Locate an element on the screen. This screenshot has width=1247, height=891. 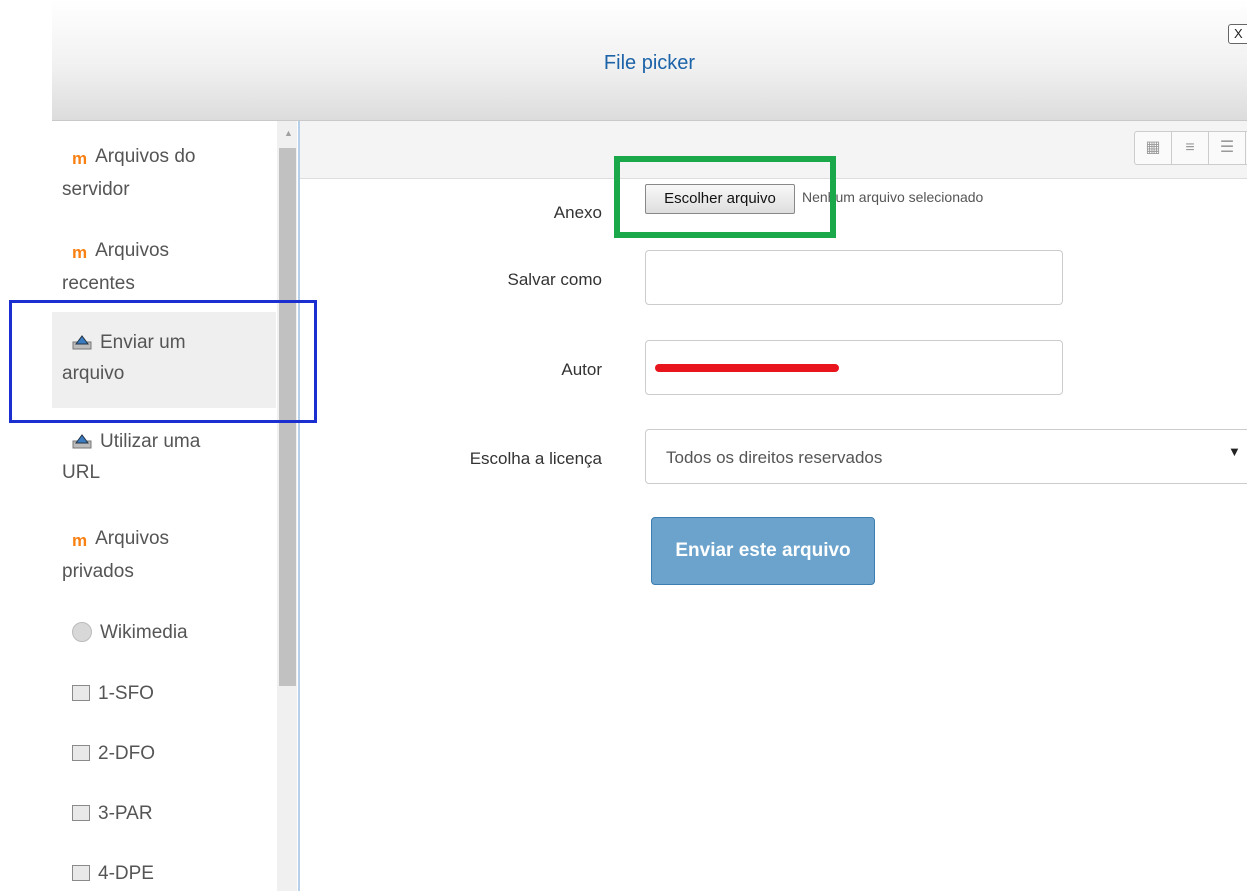
author-label: Autor is located at coordinates (581, 369).